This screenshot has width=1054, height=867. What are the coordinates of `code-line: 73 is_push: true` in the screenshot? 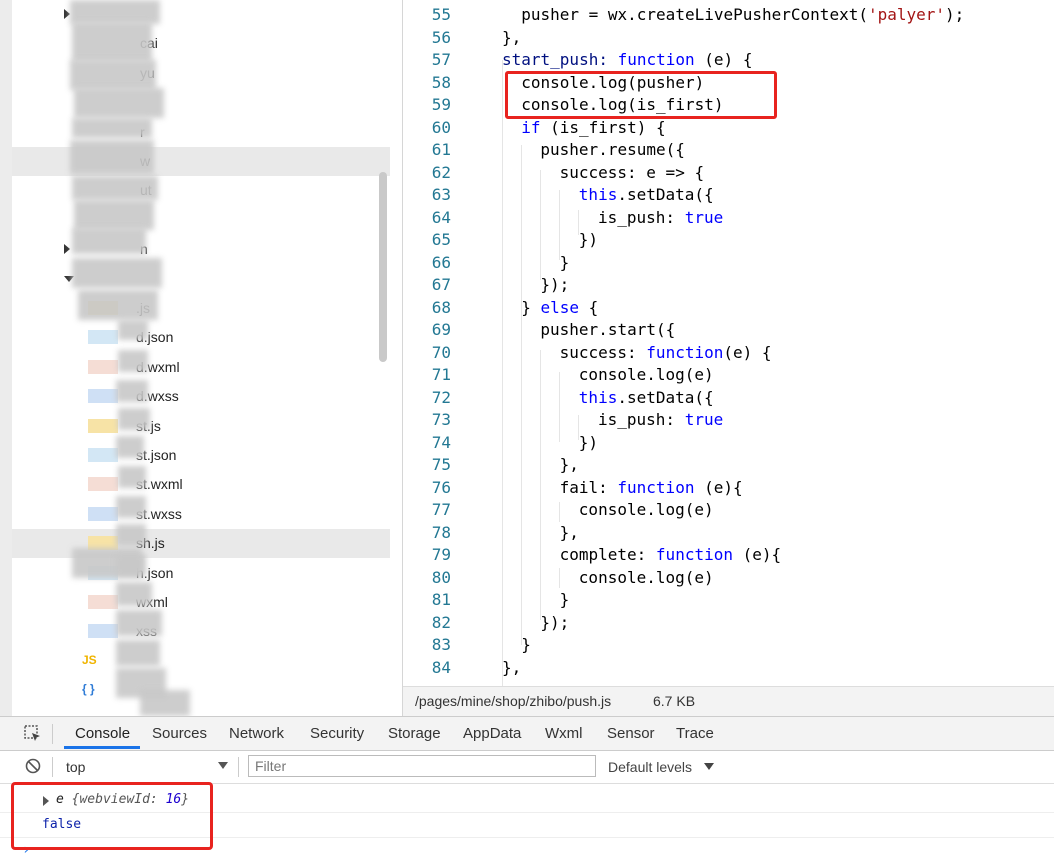 It's located at (728, 420).